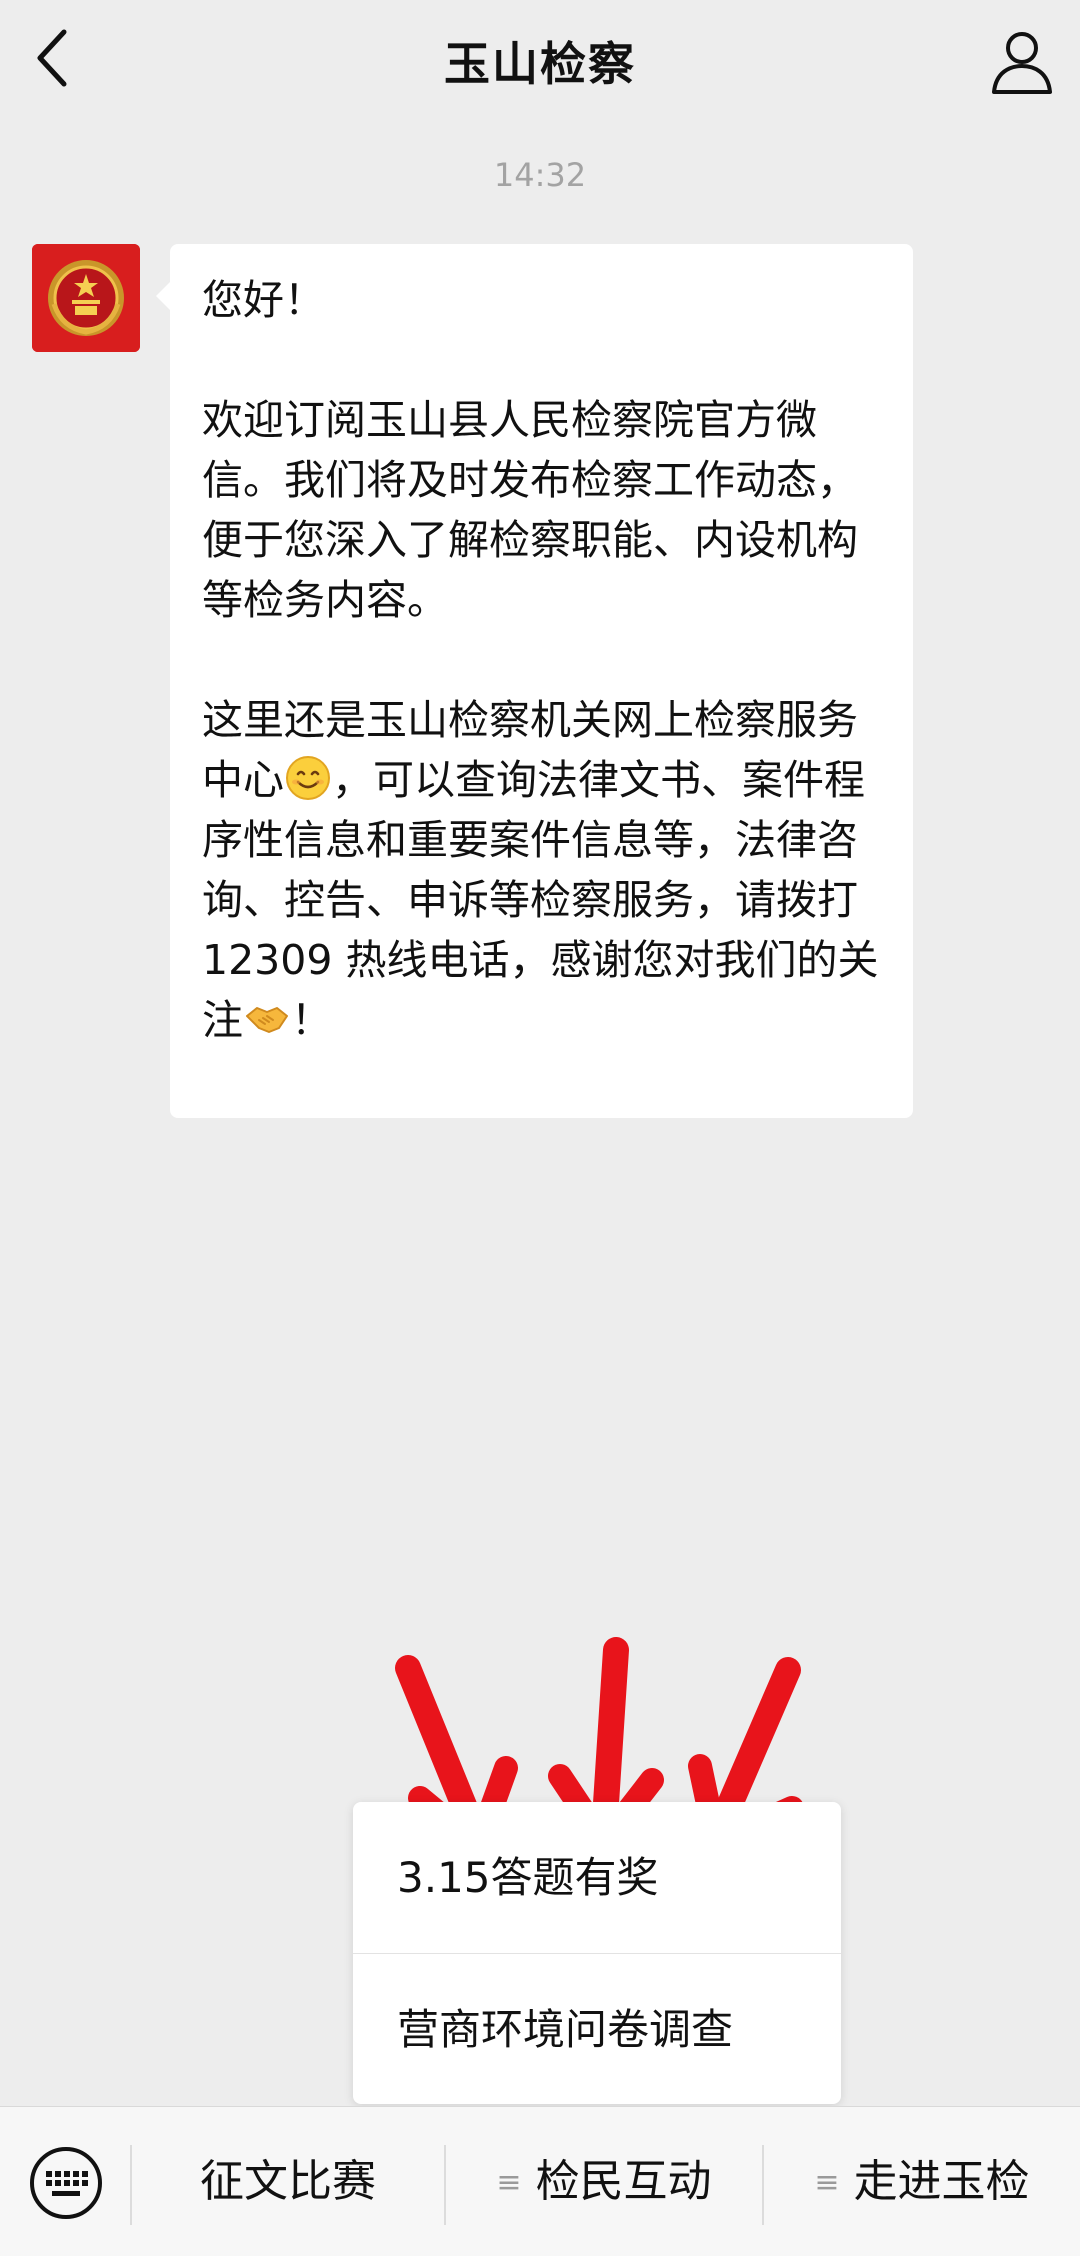  Describe the element at coordinates (623, 2181) in the screenshot. I see `menu-tab-label: 检民互动` at that location.